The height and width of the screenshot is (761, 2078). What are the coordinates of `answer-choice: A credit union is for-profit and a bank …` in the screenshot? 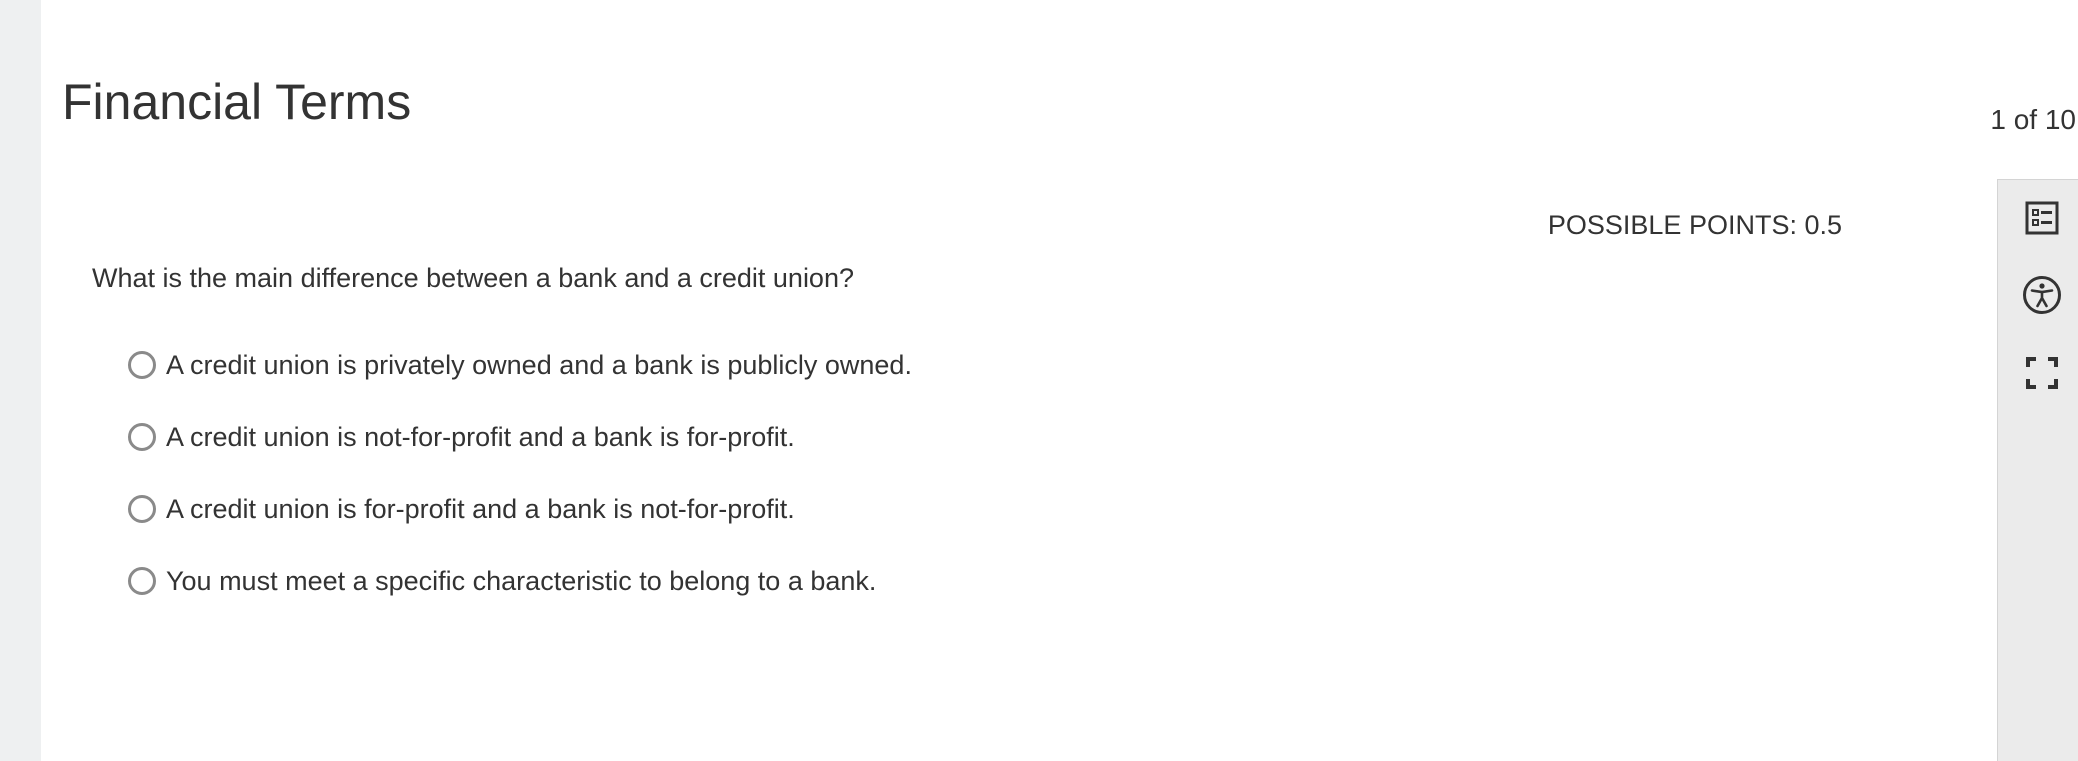 It's located at (520, 509).